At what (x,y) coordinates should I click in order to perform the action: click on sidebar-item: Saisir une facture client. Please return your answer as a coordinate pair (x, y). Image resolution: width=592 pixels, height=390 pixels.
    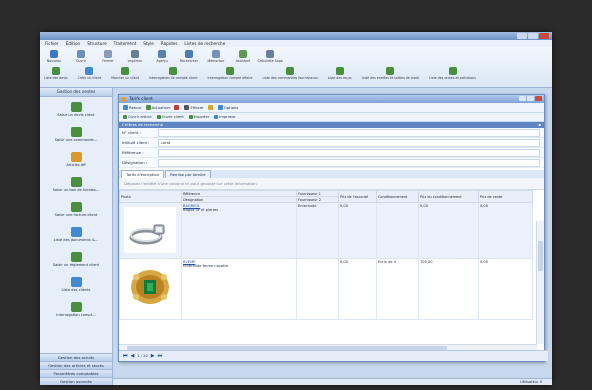
    Looking at the image, I should click on (76, 209).